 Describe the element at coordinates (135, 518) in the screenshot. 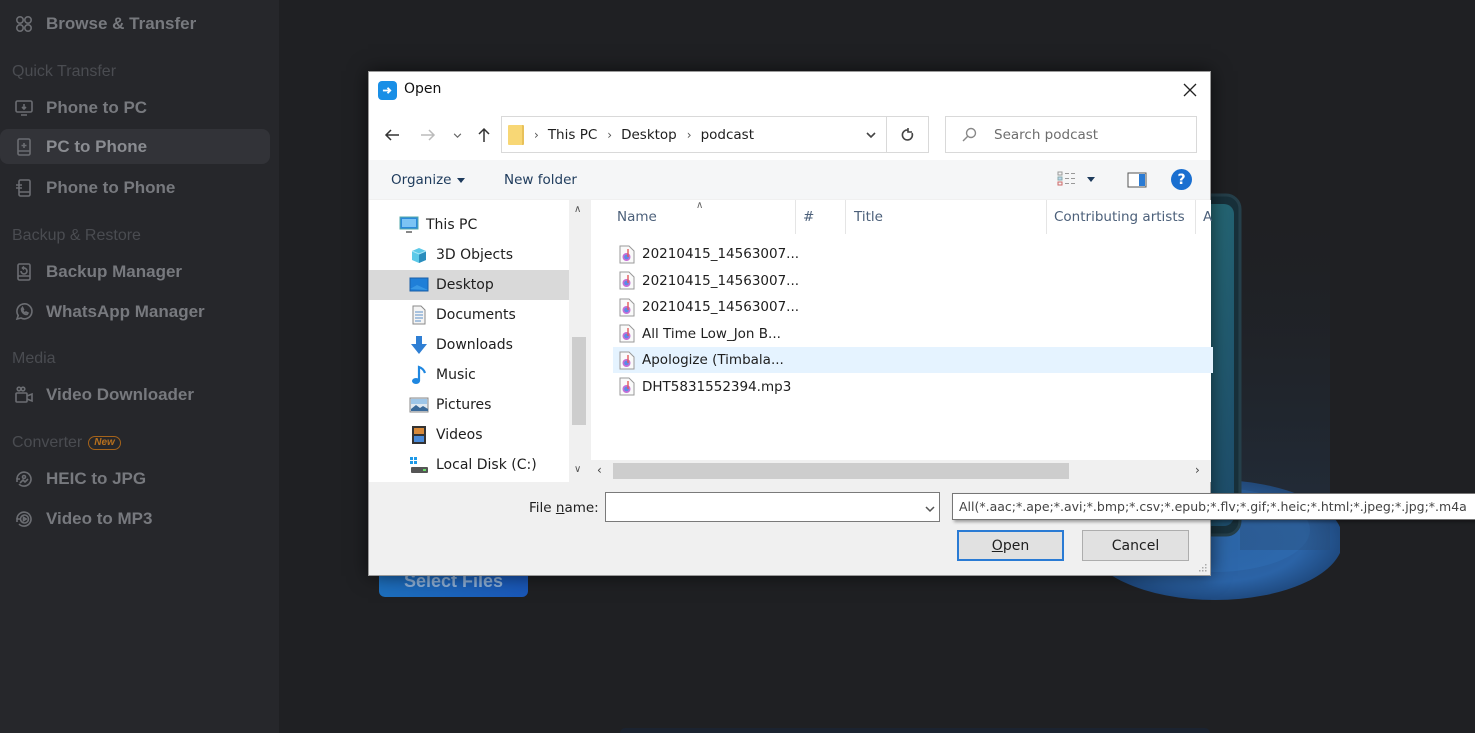

I see `sidebar-item-video-to-mp3: Video to MP3` at that location.